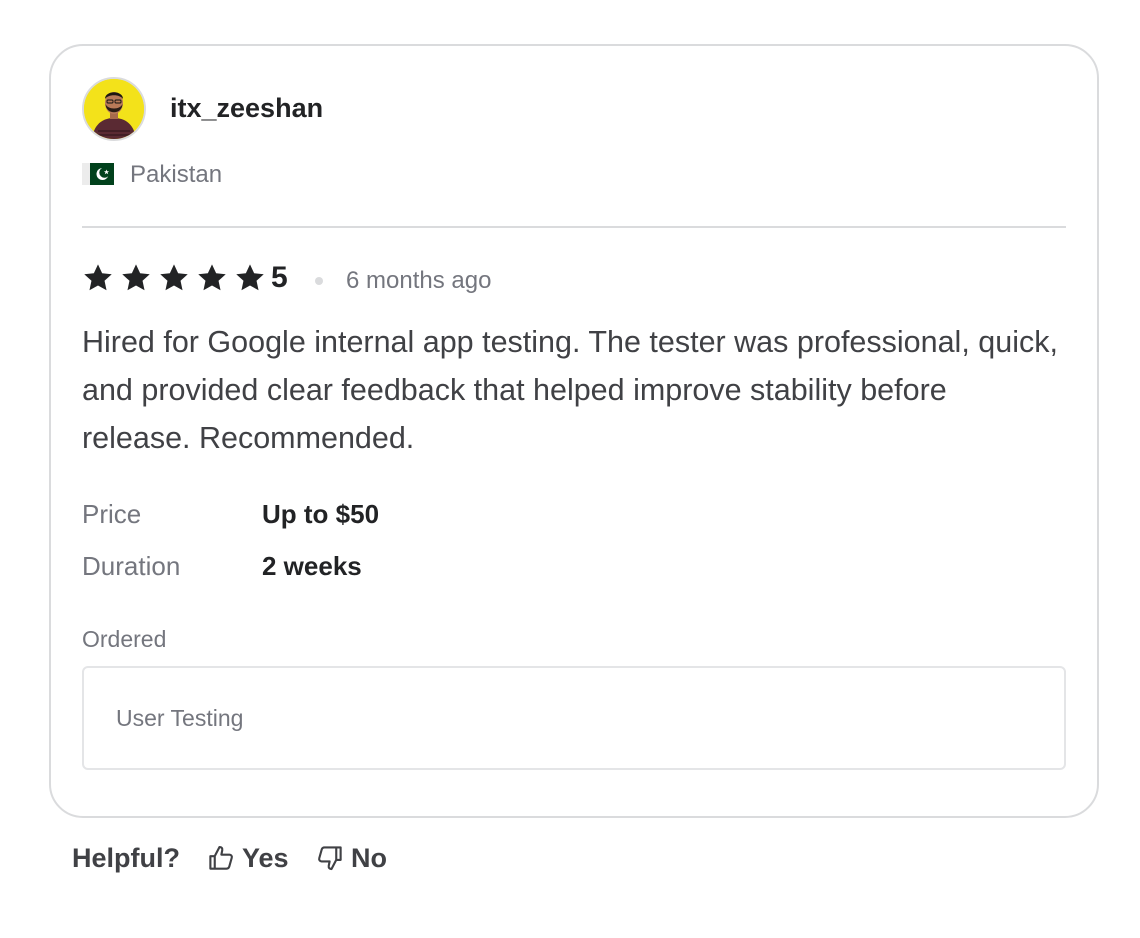  I want to click on duration-label: Duration, so click(131, 566).